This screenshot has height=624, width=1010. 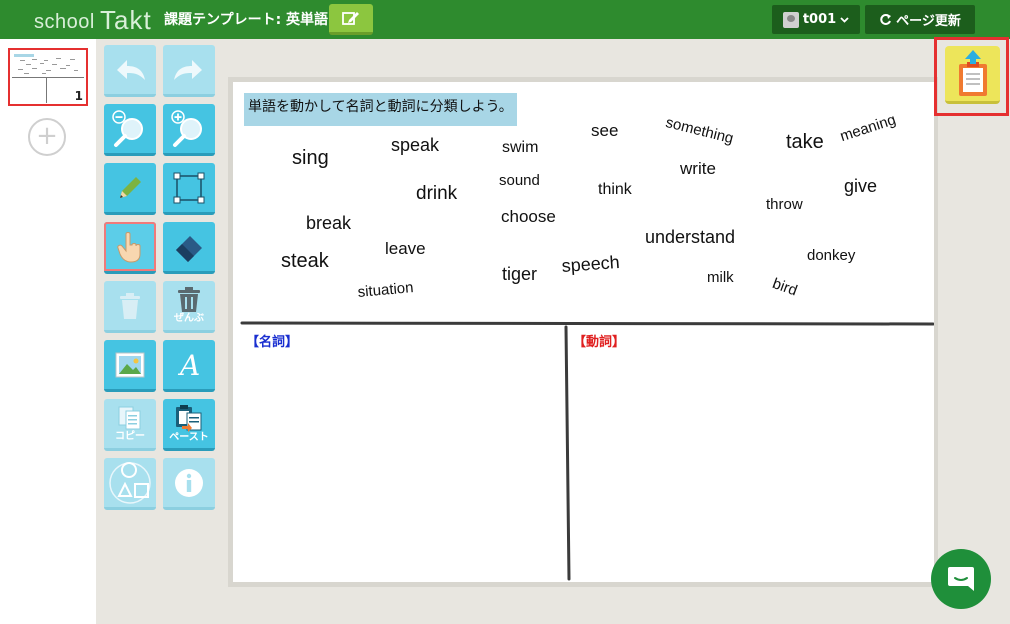 I want to click on undo-button, so click(x=130, y=71).